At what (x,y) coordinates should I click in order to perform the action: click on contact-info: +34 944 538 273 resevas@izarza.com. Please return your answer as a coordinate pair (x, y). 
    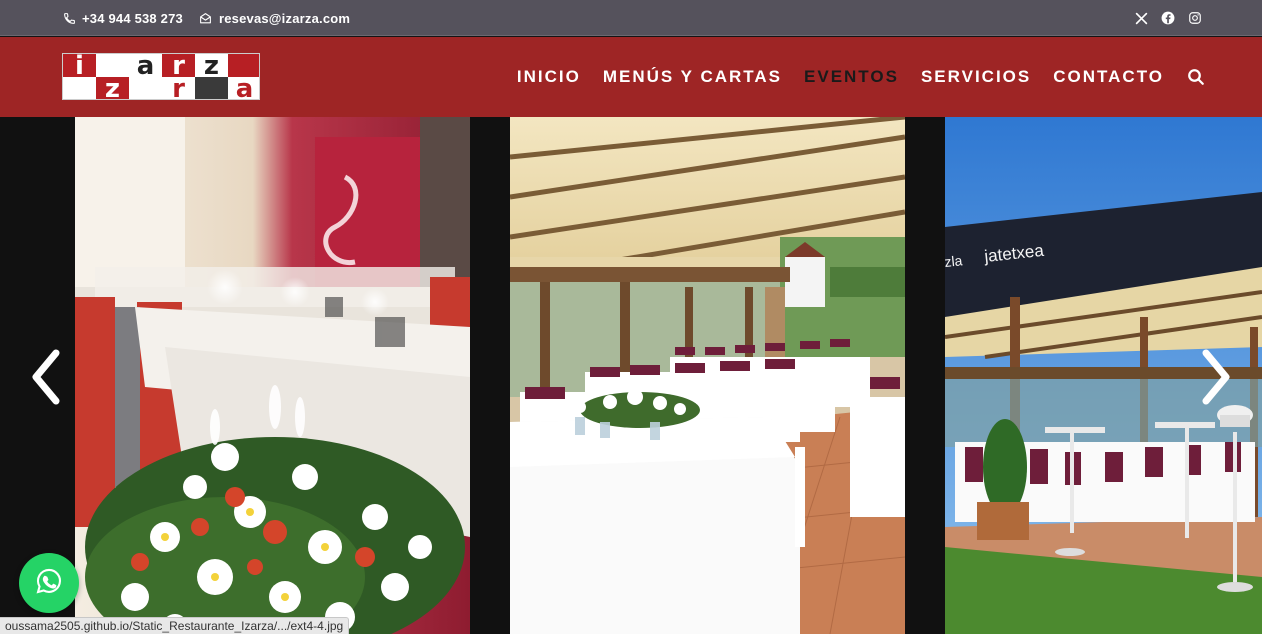
    Looking at the image, I should click on (211, 18).